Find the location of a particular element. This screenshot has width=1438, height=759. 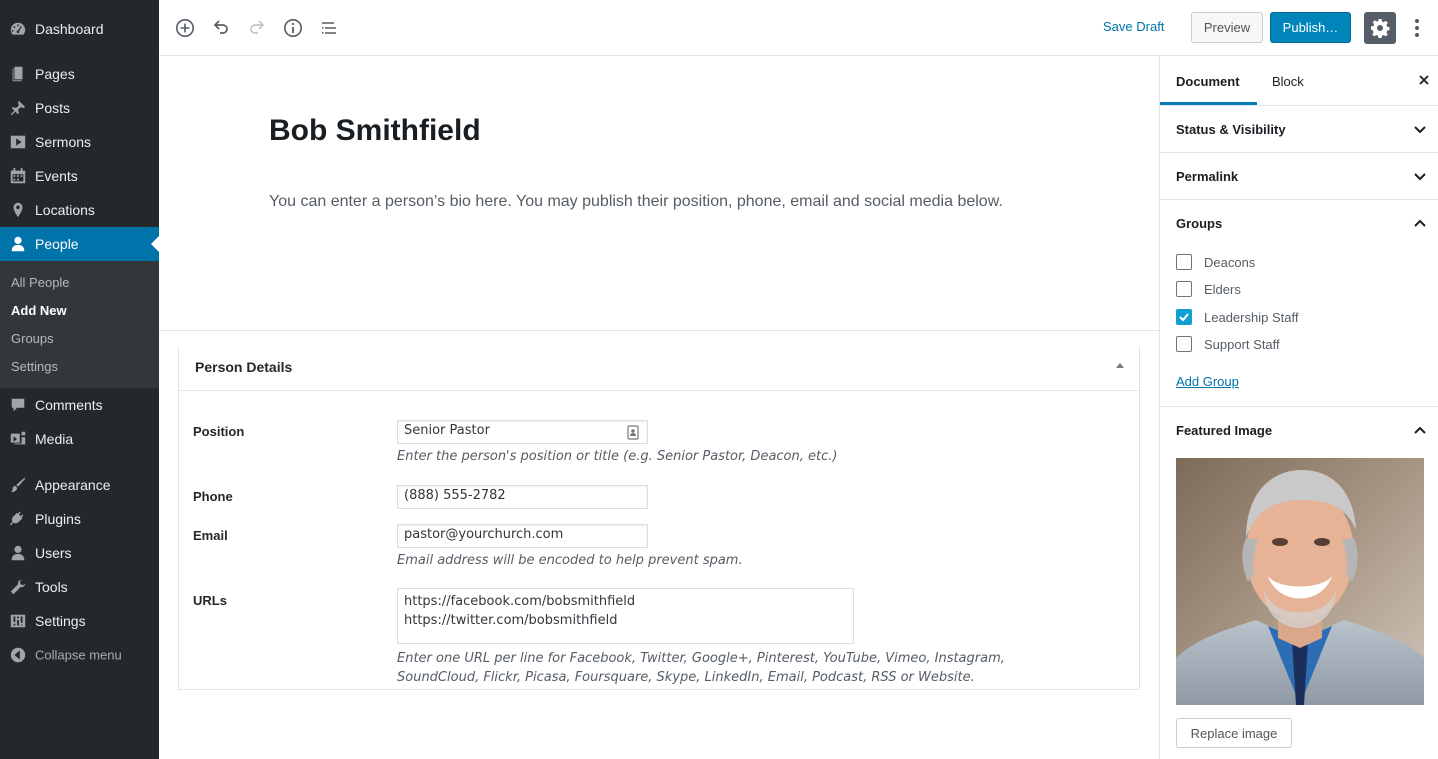

menu-item-users: Users is located at coordinates (79, 553).